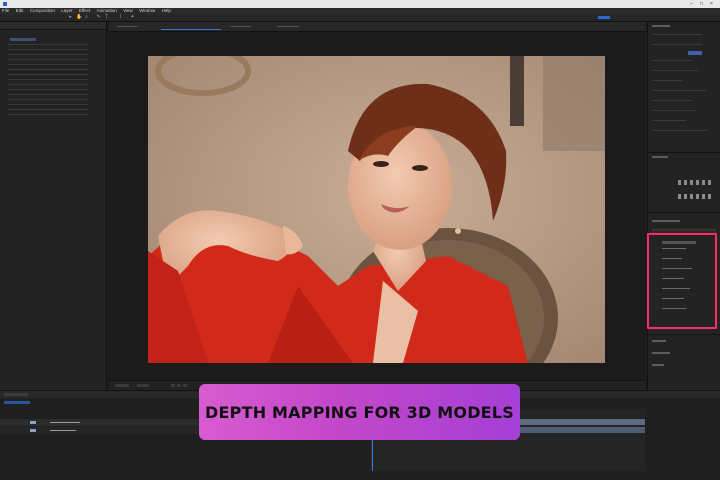 This screenshot has width=720, height=480. What do you see at coordinates (691, 4) in the screenshot?
I see `minimize-icon: –` at bounding box center [691, 4].